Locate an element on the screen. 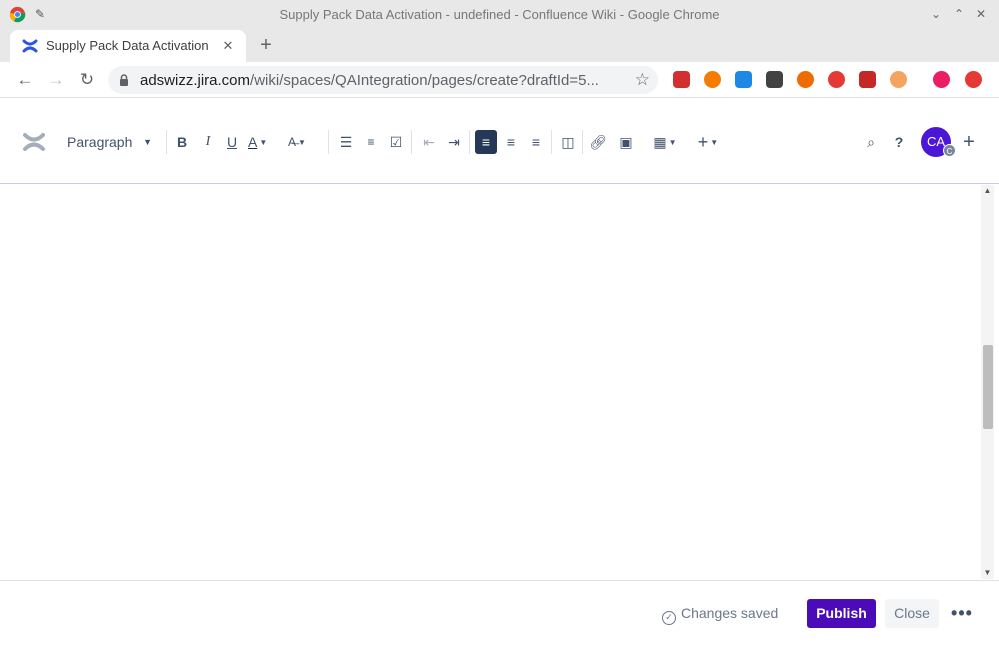  text-color-button: A ▼ is located at coordinates (263, 142).